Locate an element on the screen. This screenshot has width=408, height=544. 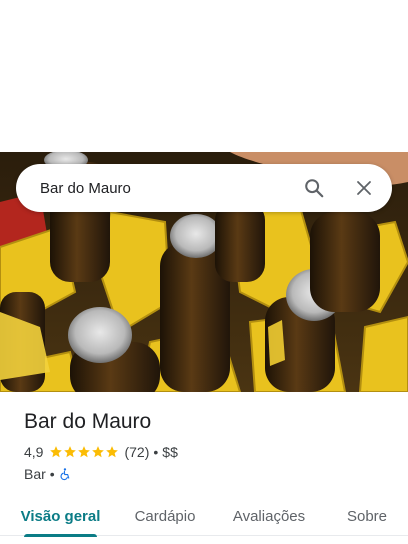
search-button is located at coordinates (314, 188).